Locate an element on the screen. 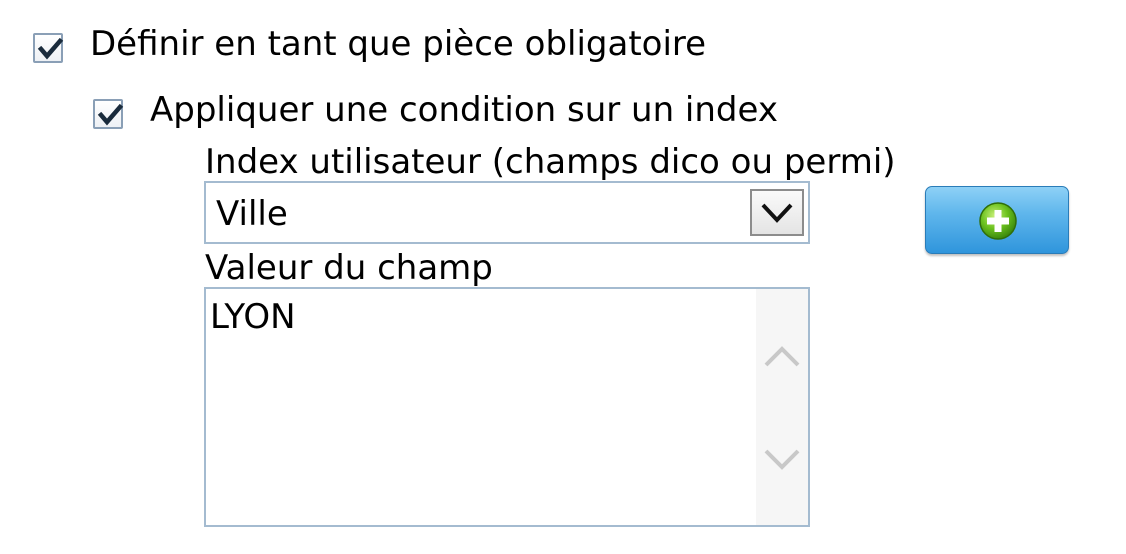  add-condition-button is located at coordinates (997, 220).